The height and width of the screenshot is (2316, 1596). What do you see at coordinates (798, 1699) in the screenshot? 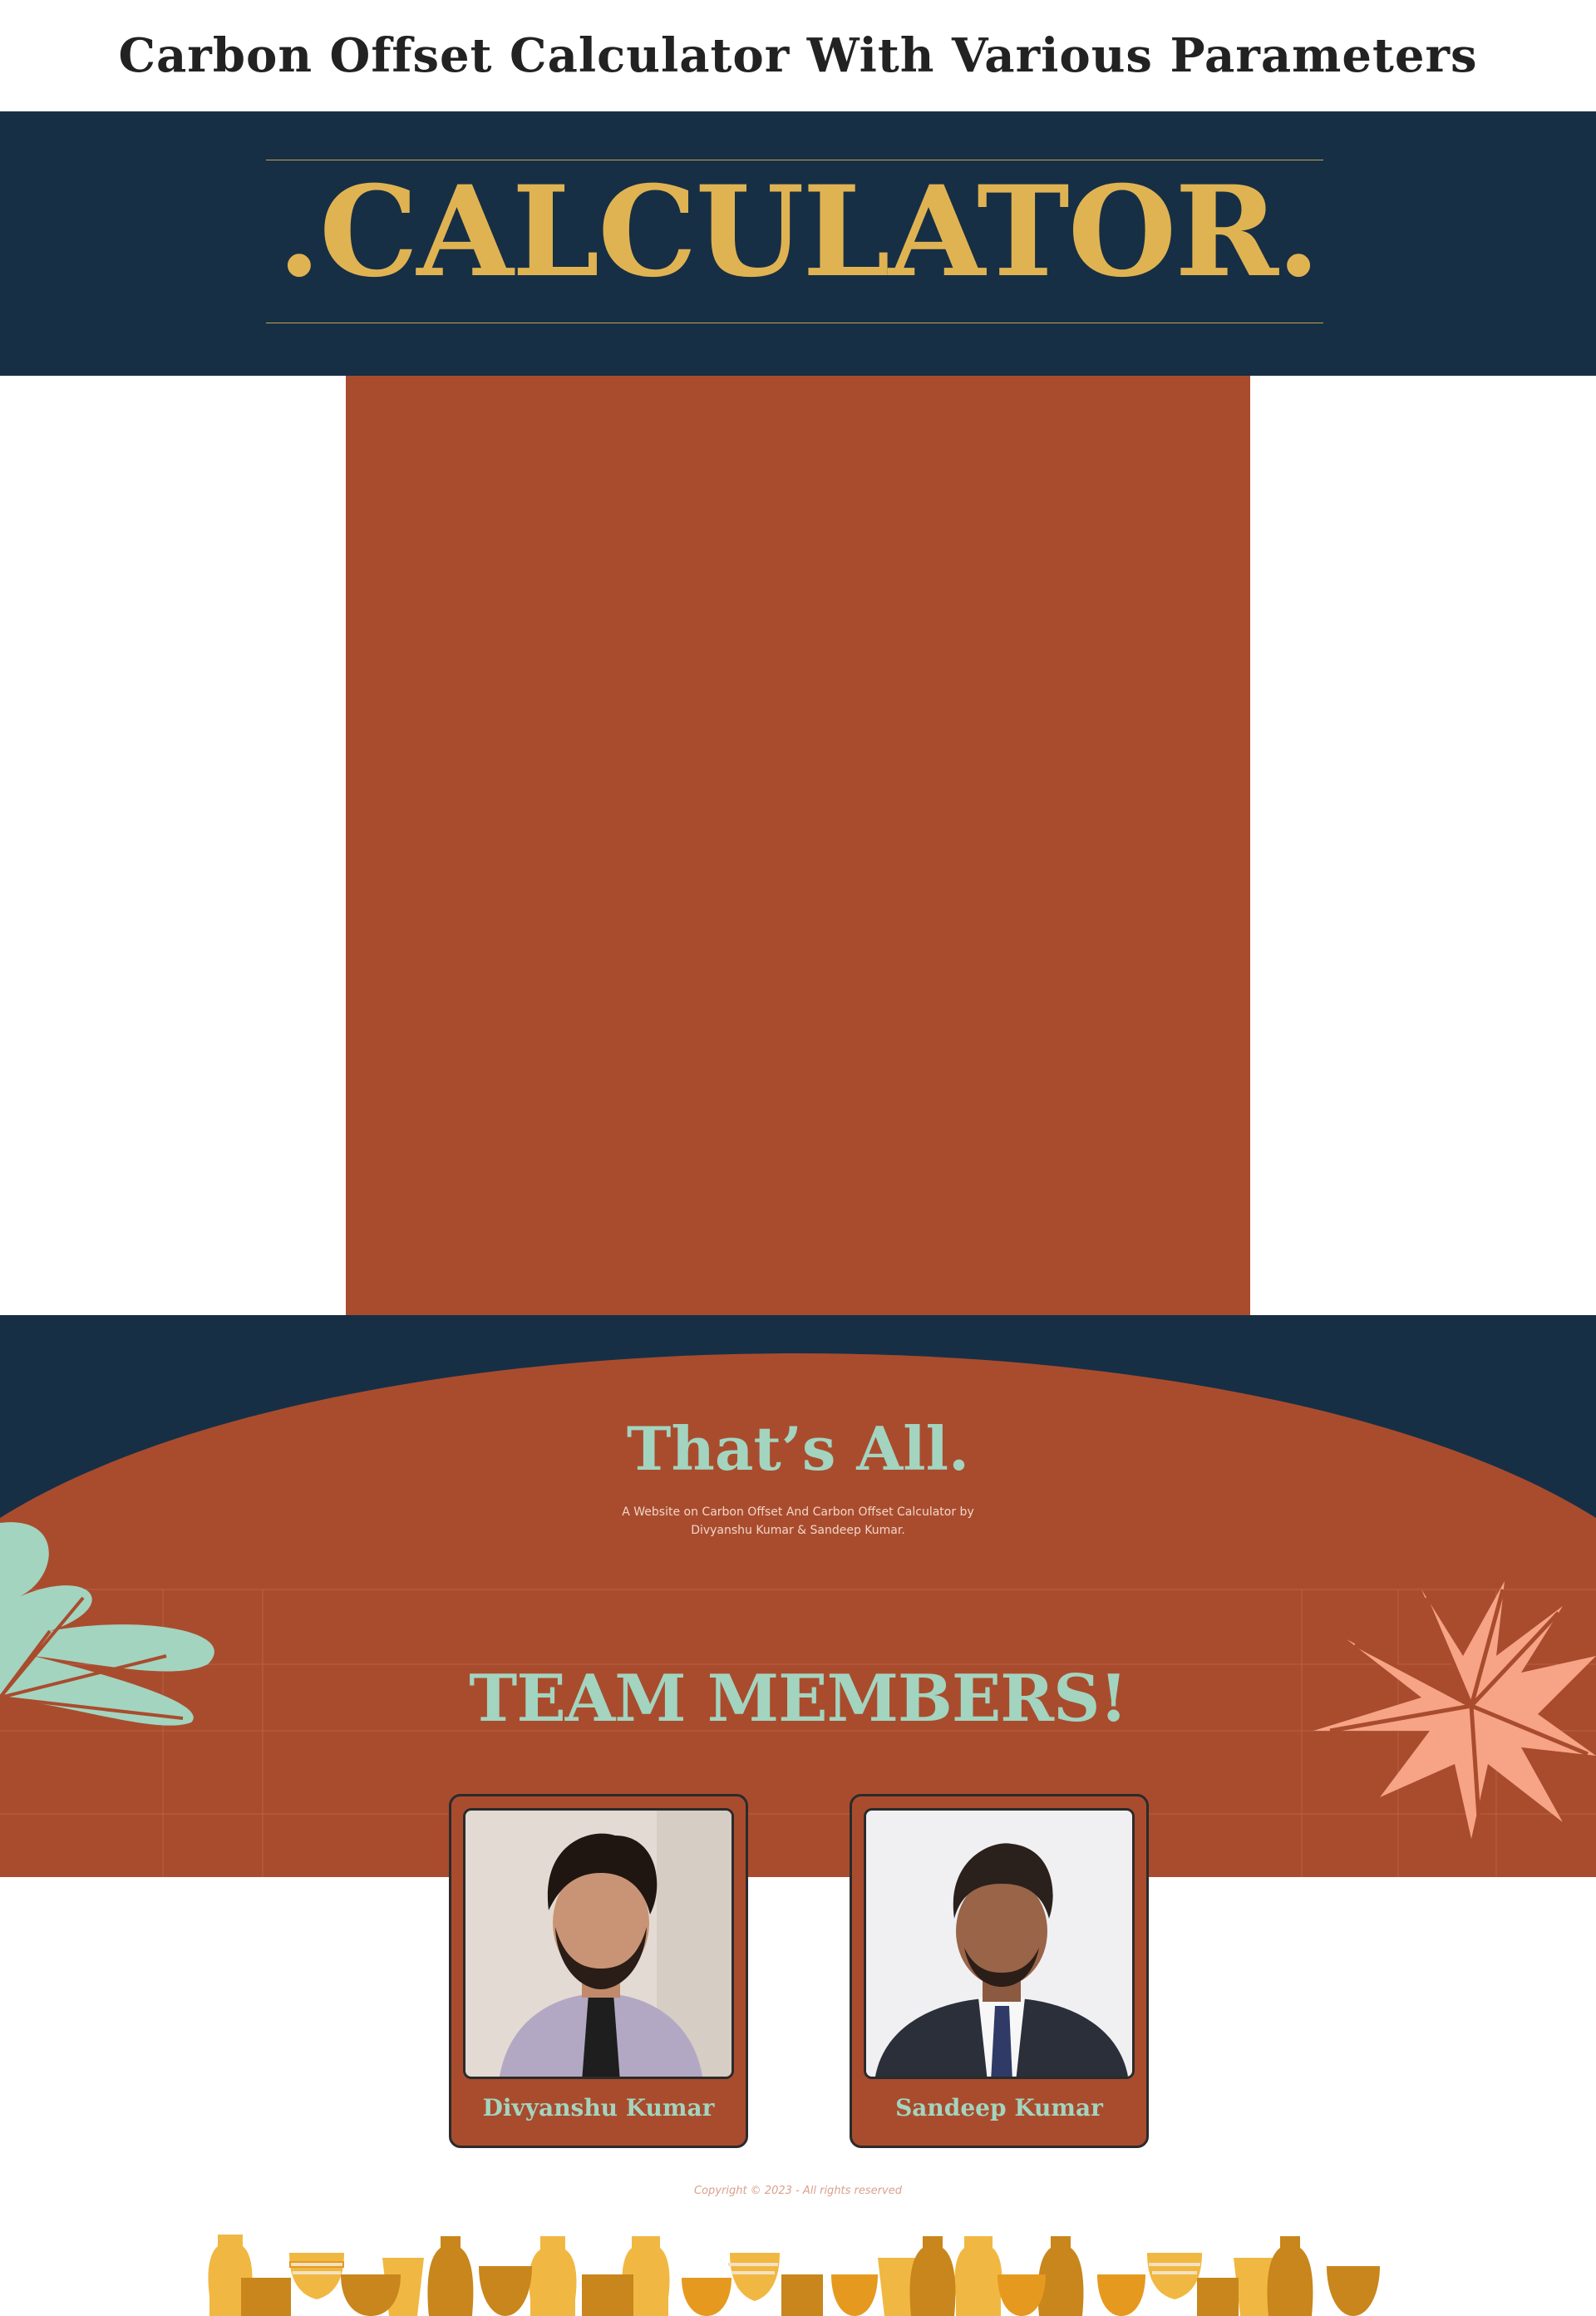
I see `team-heading: TEAM MEMBERS!` at bounding box center [798, 1699].